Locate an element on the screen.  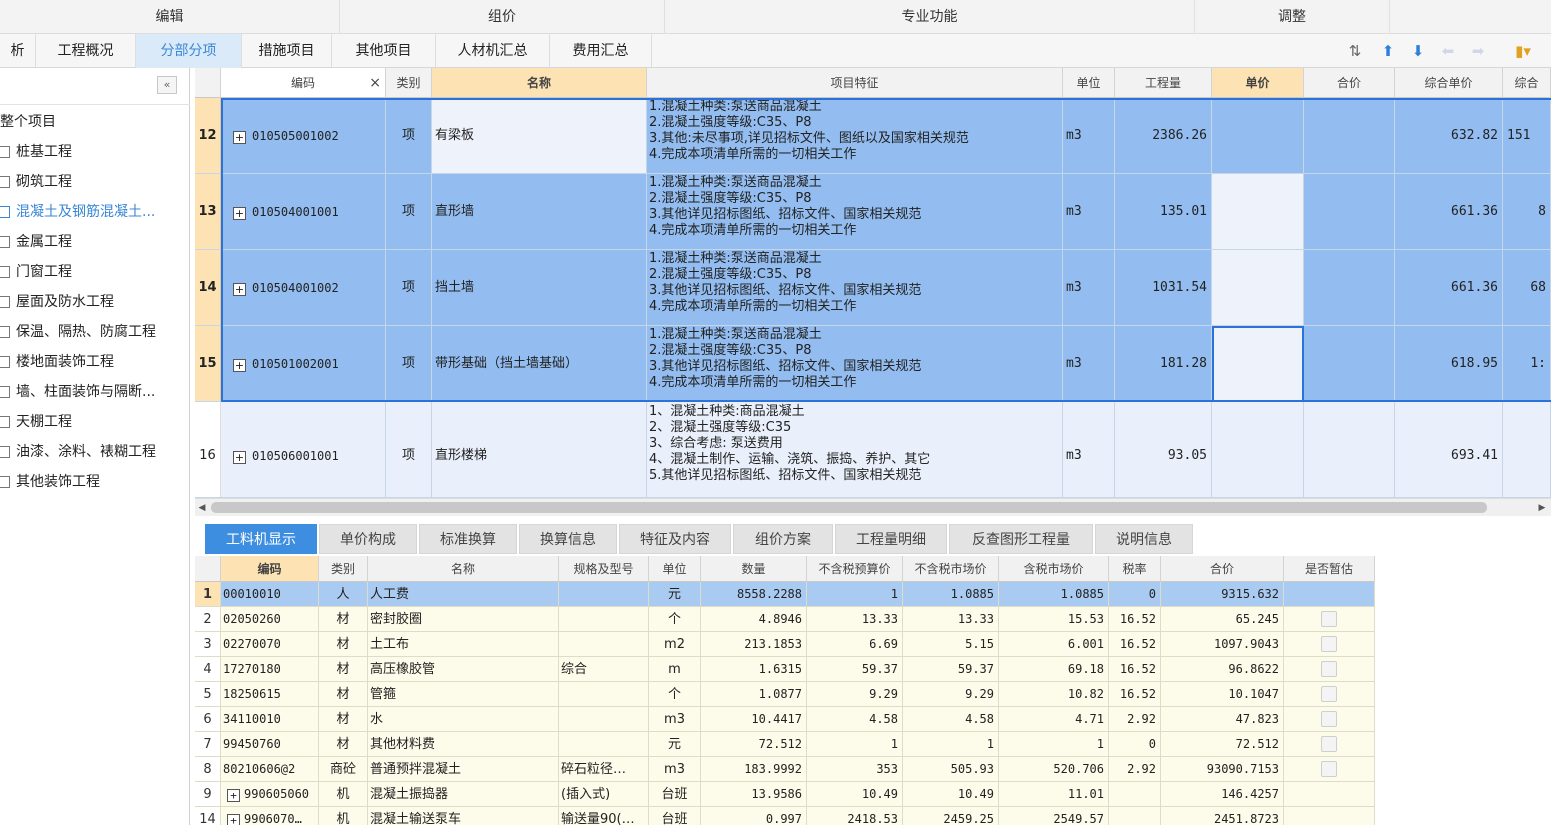
code-cell: 34110010 is located at coordinates (270, 719).